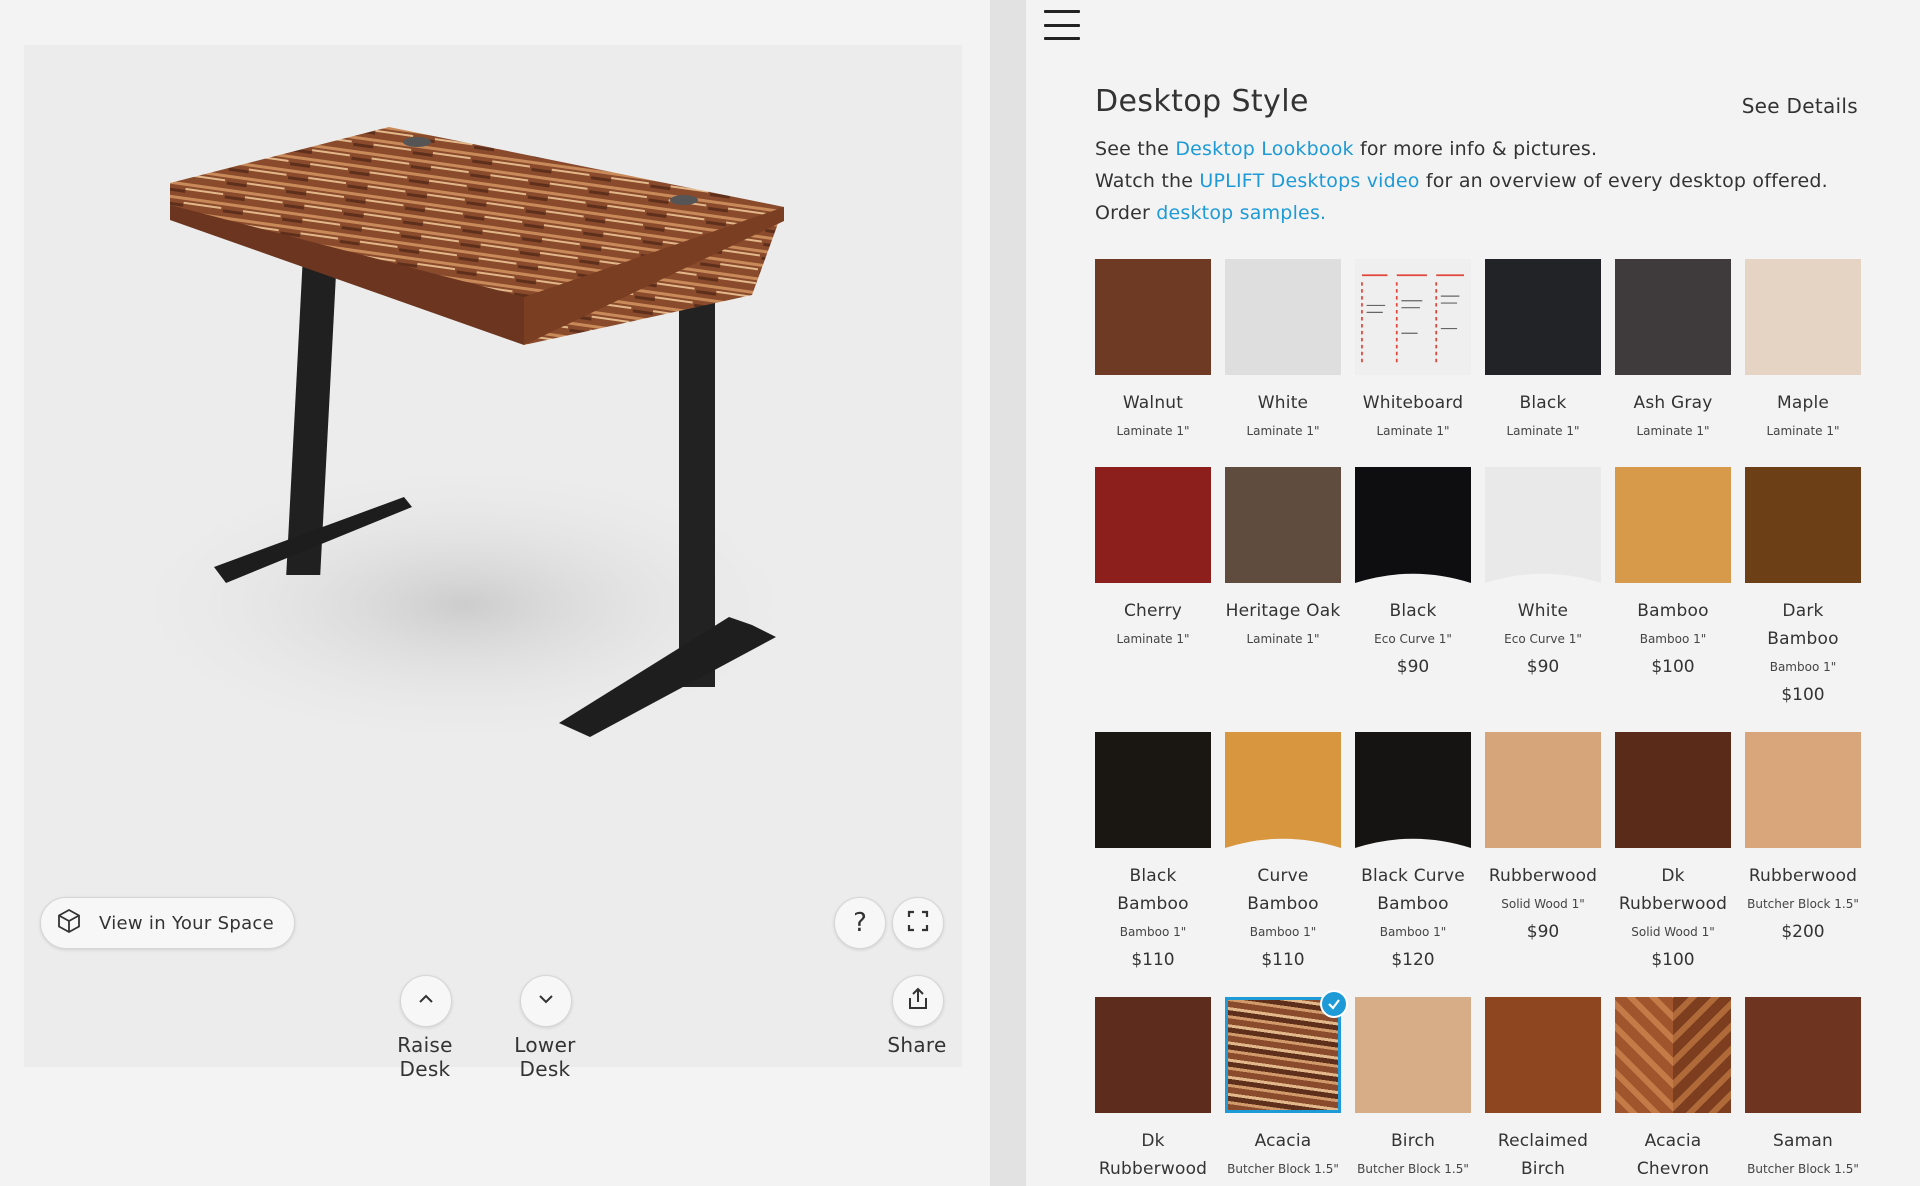  What do you see at coordinates (1413, 890) in the screenshot?
I see `swatch-name: Black Curve Bamboo` at bounding box center [1413, 890].